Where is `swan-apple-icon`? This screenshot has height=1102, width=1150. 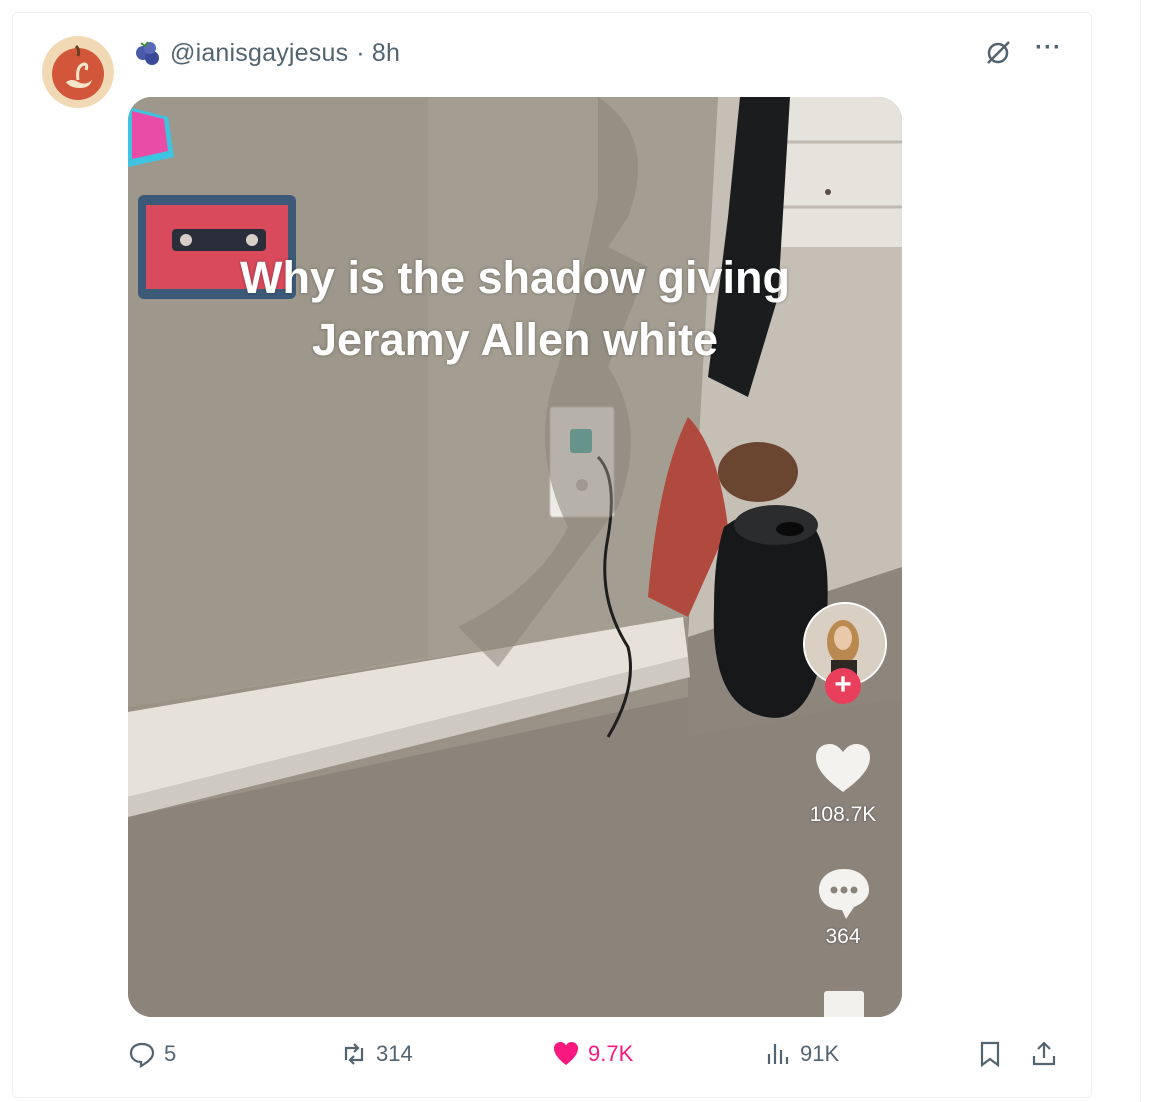 swan-apple-icon is located at coordinates (78, 72).